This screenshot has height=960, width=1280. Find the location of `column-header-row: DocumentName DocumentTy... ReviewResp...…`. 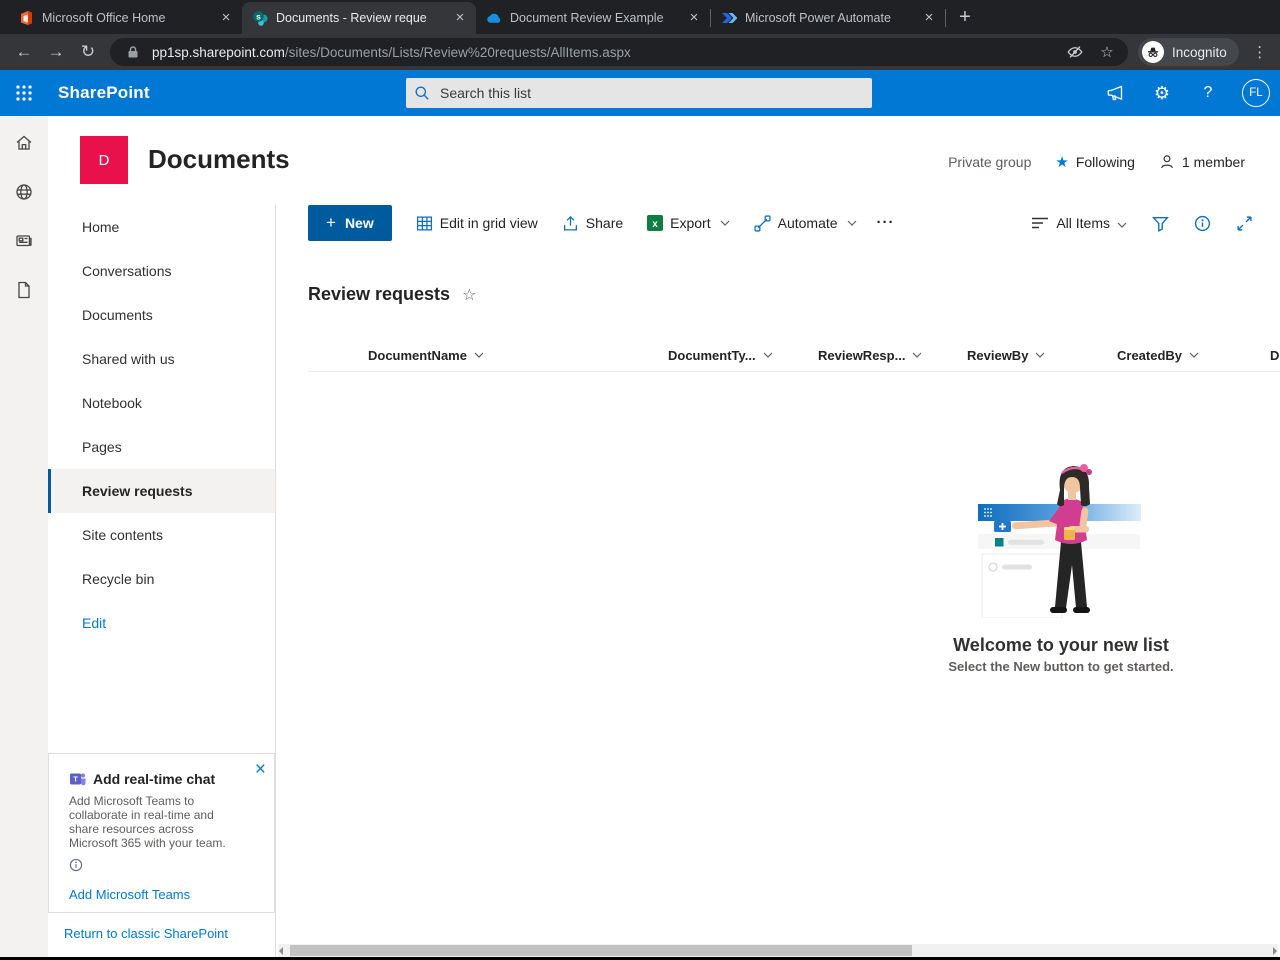

column-header-row: DocumentName DocumentTy... ReviewResp...… is located at coordinates (778, 355).